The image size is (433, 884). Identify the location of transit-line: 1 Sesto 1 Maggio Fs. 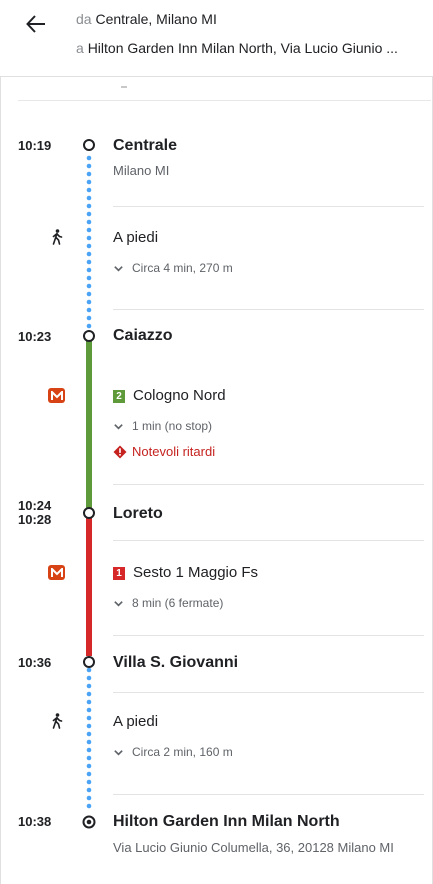
(185, 572).